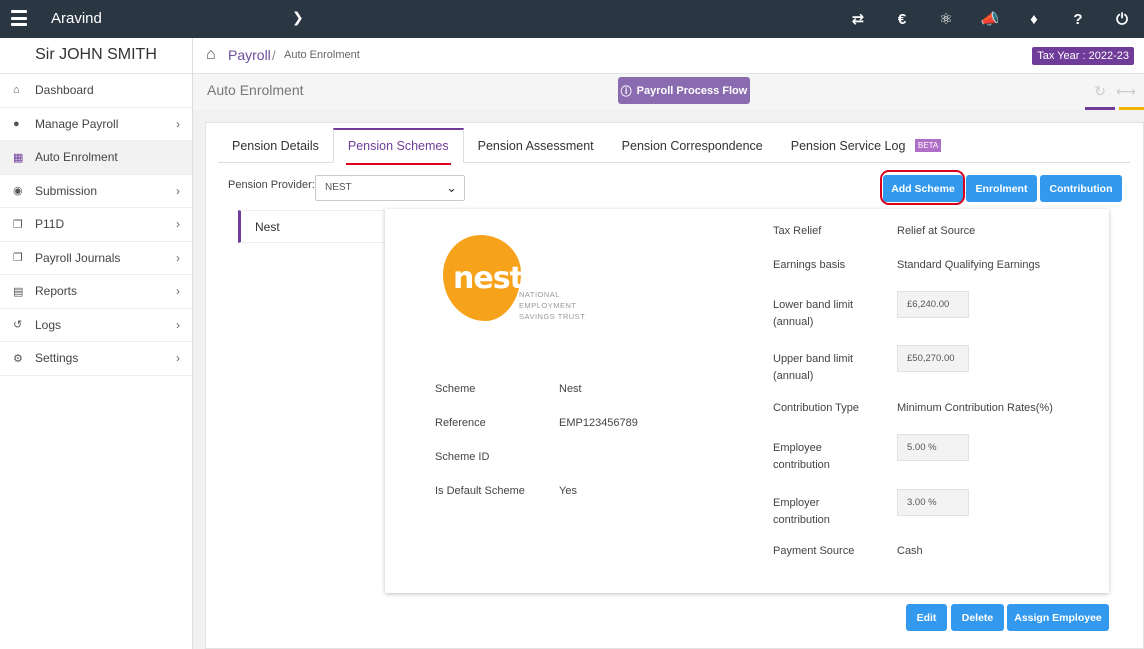 This screenshot has height=649, width=1144. What do you see at coordinates (96, 292) in the screenshot?
I see `sidebar-item-reports: ▤ Reports ›` at bounding box center [96, 292].